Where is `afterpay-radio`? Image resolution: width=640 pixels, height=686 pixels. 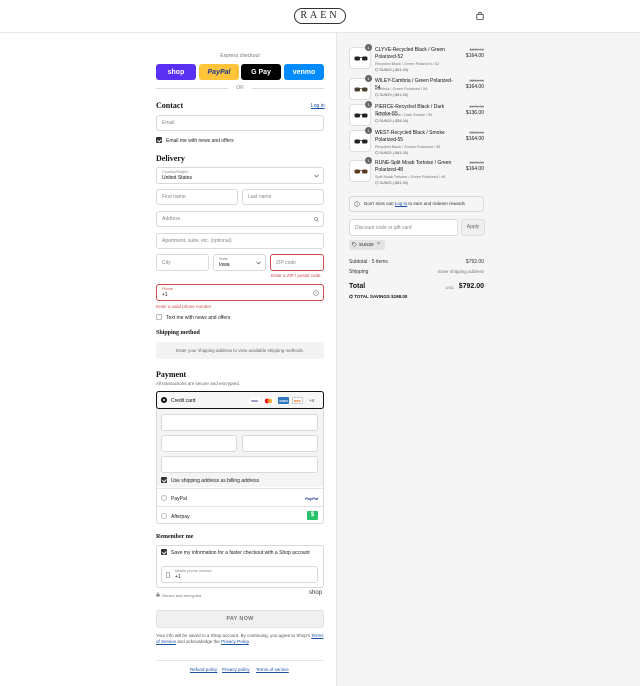 afterpay-radio is located at coordinates (164, 516).